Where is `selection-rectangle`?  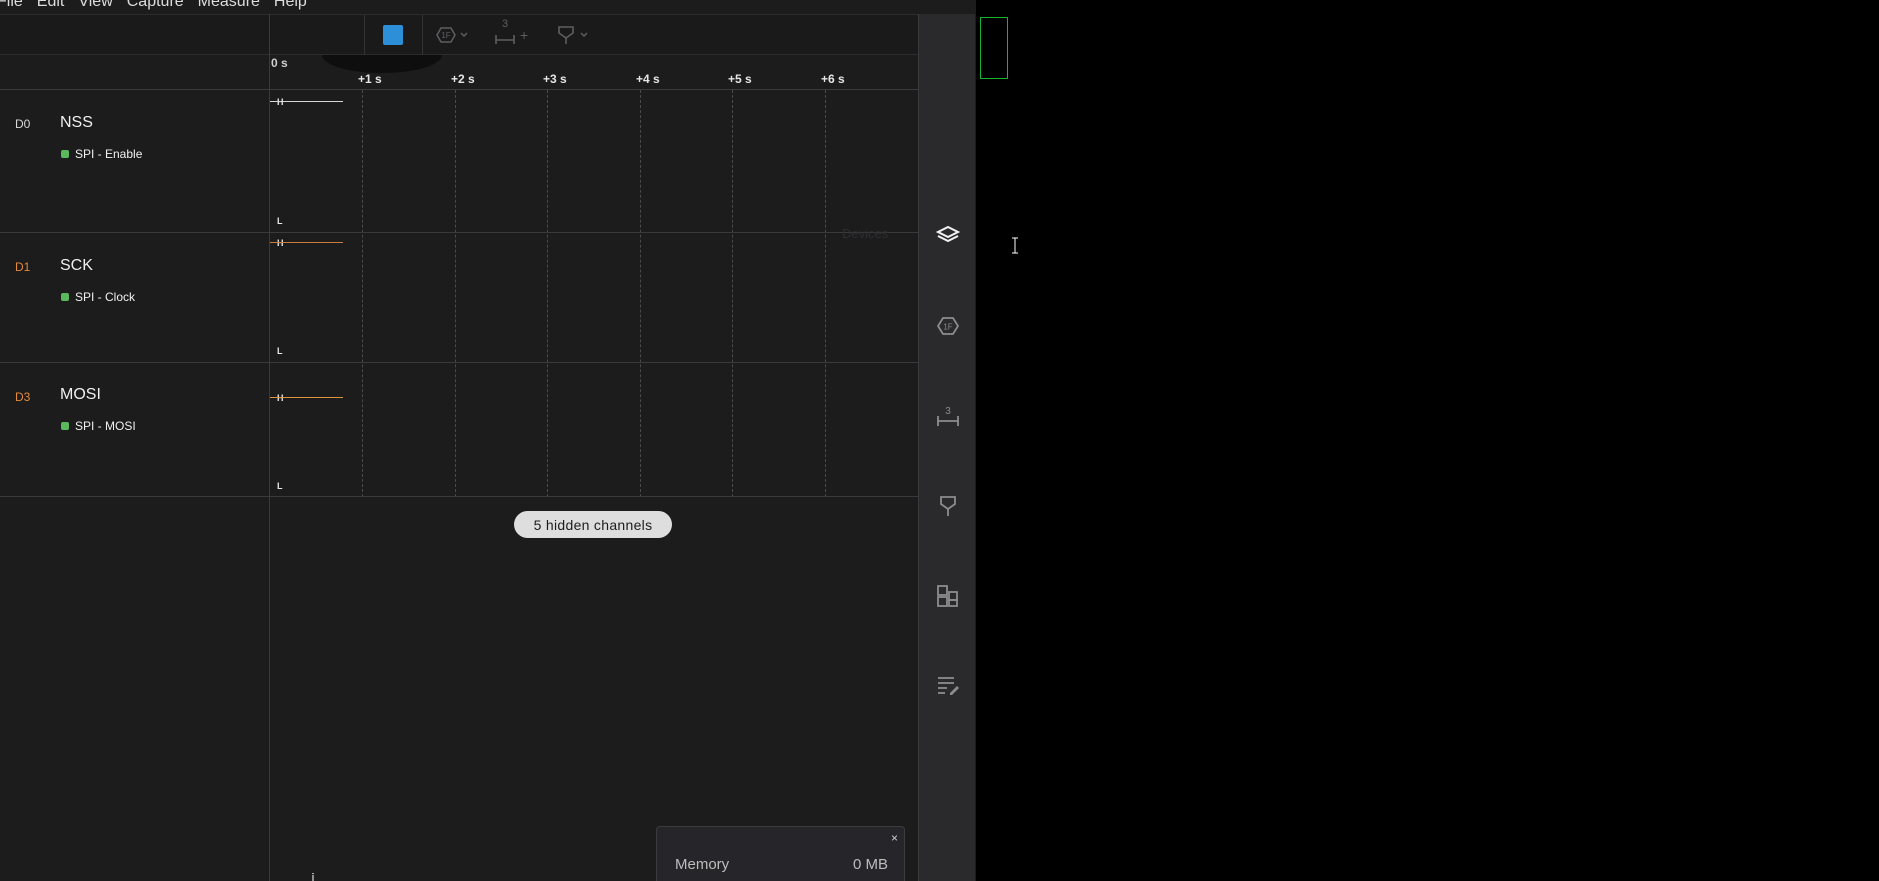 selection-rectangle is located at coordinates (994, 48).